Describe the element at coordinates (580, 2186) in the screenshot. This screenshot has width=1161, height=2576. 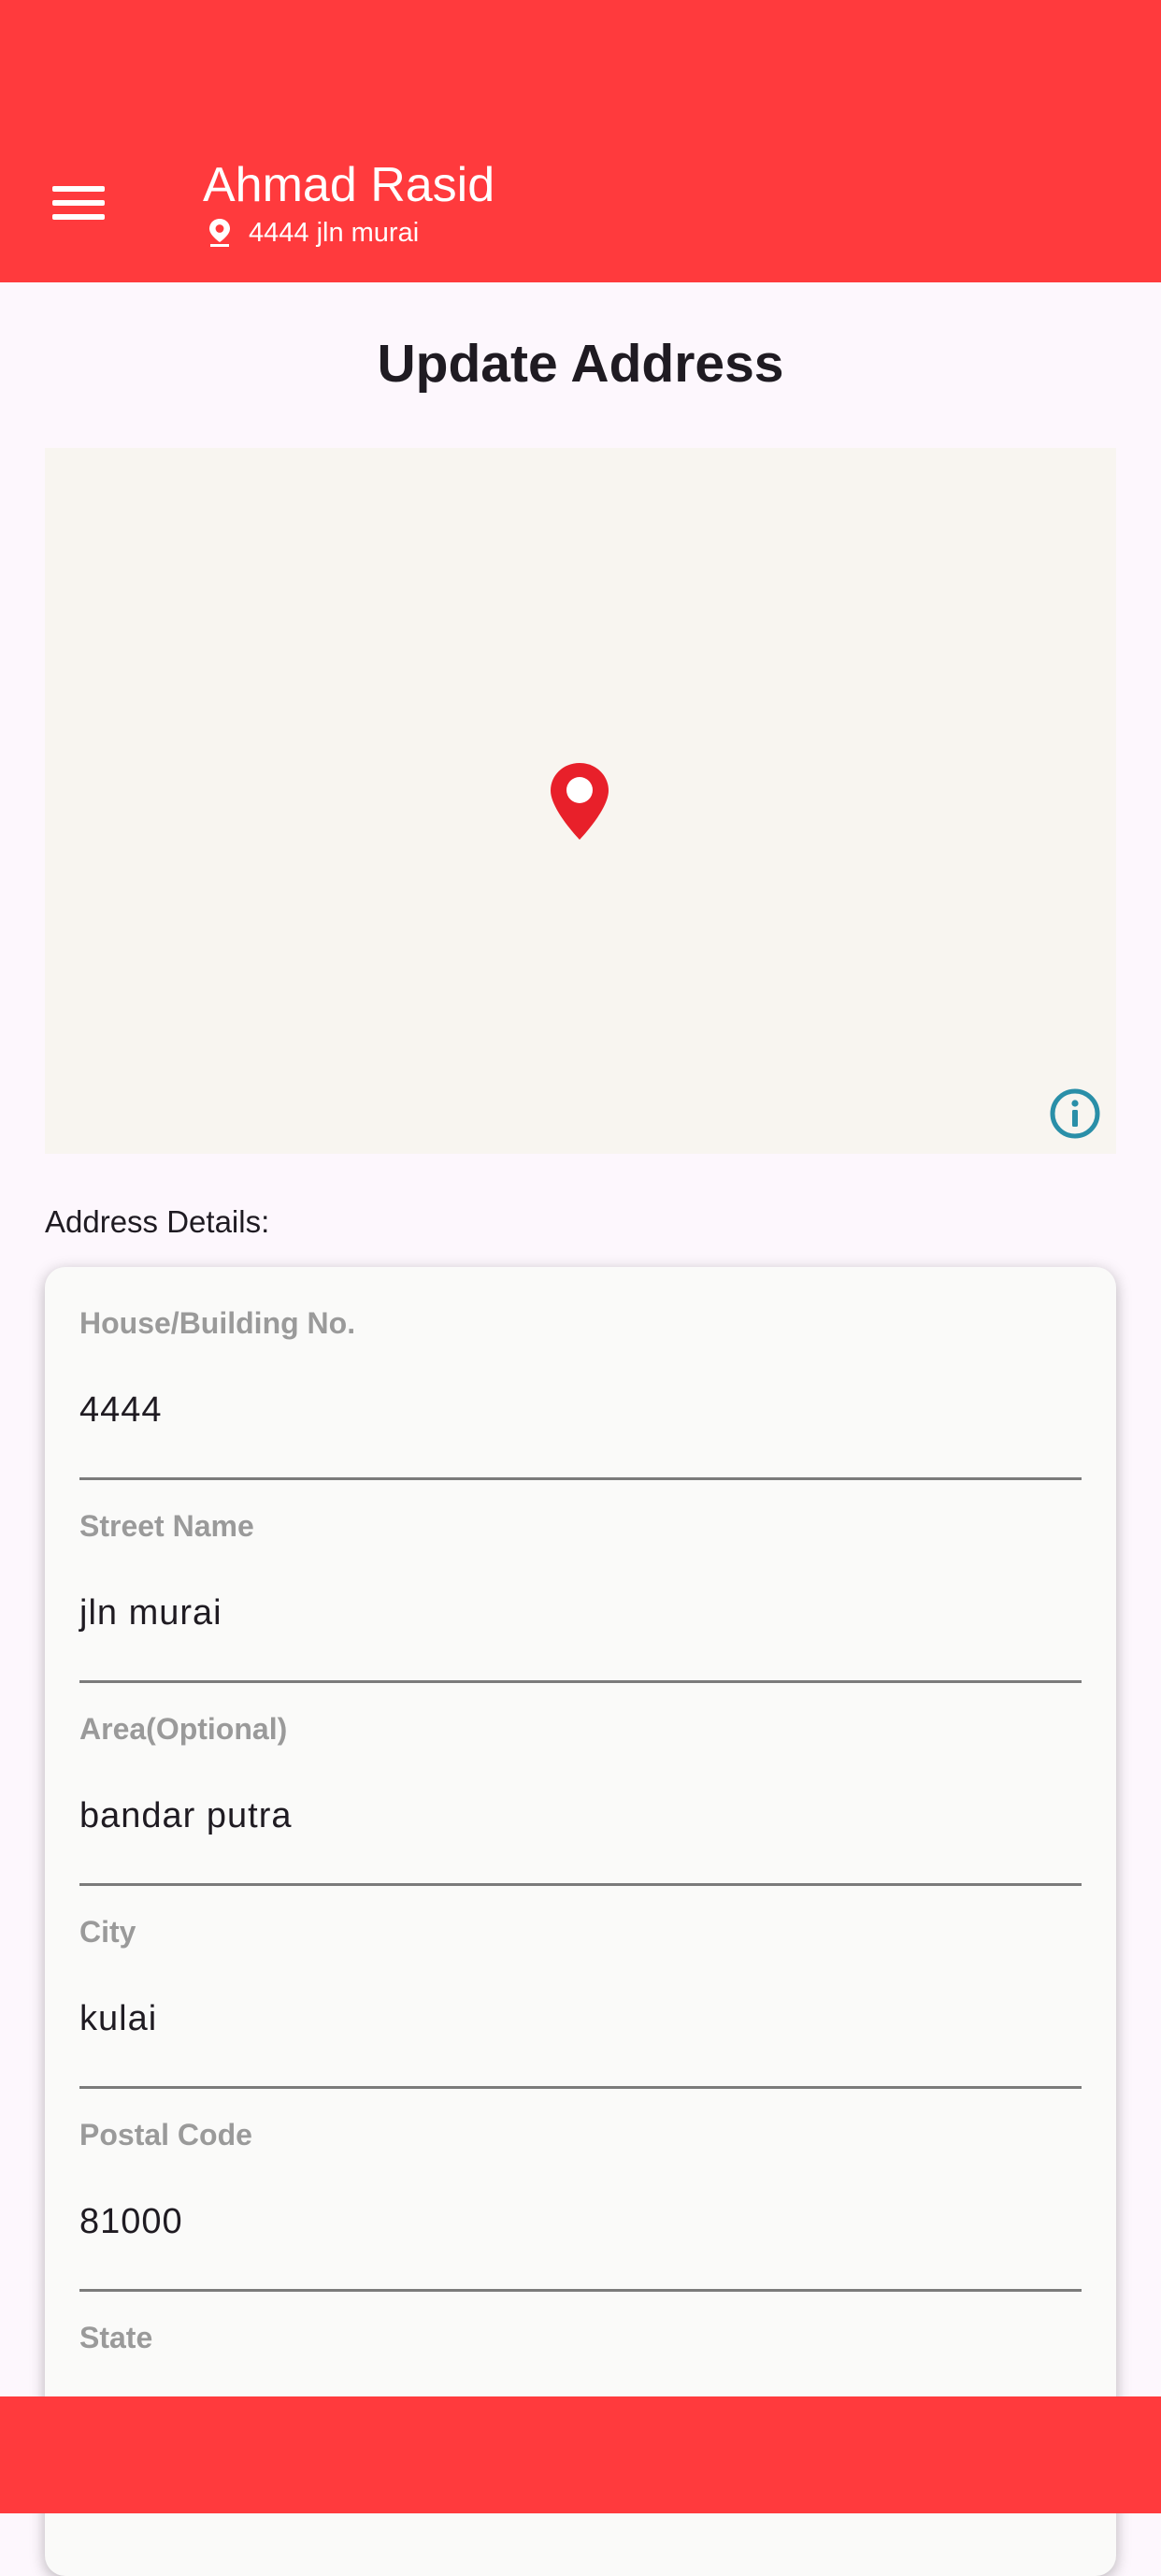
I see `postal-code-field: Postal Code 81000` at that location.